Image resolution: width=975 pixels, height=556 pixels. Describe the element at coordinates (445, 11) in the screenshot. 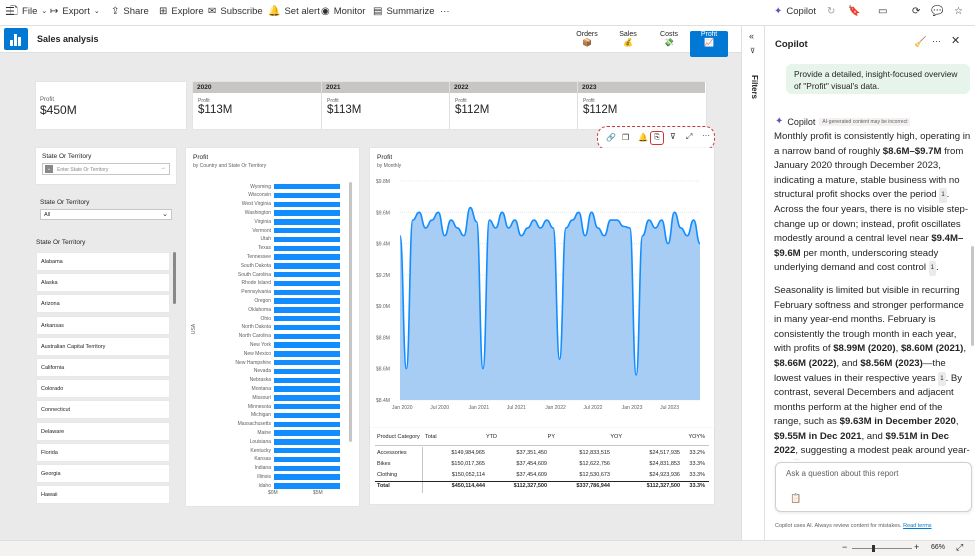

I see `more-options-button: ···` at that location.